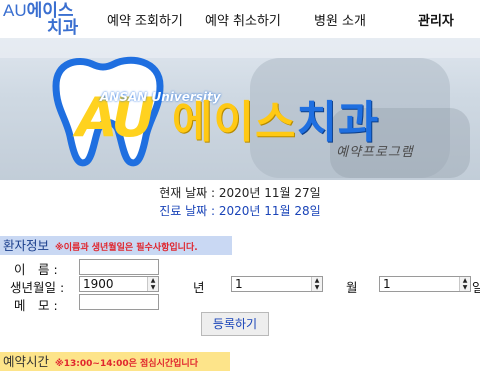  I want to click on patient-info-header: 환자정보 ※이름과 생년월일은 필수사항입니다., so click(116, 245).